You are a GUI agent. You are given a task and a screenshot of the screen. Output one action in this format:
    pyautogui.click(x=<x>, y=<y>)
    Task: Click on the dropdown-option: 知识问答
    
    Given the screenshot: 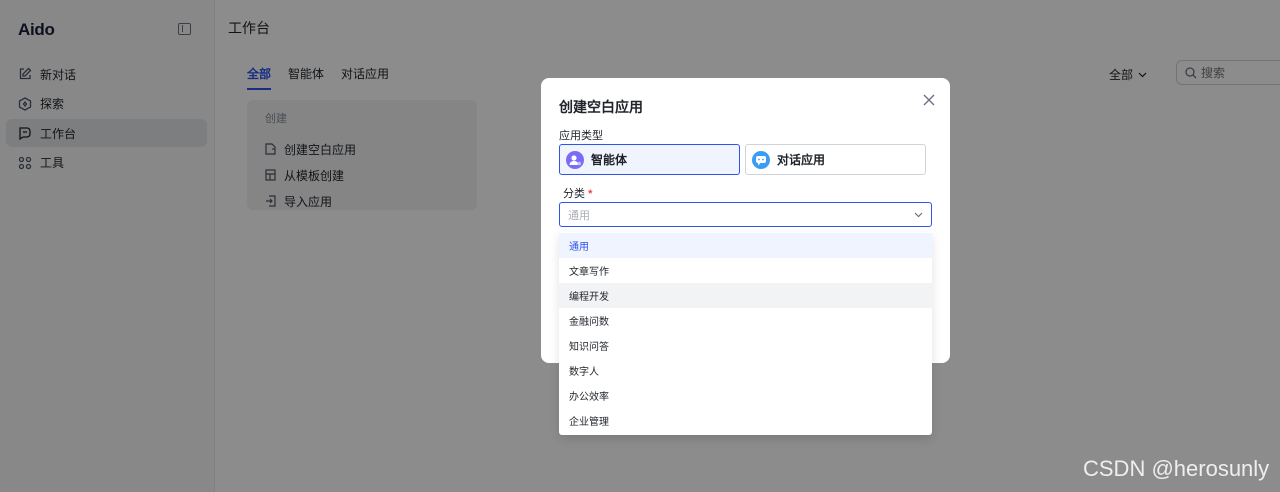 What is the action you would take?
    pyautogui.click(x=745, y=345)
    